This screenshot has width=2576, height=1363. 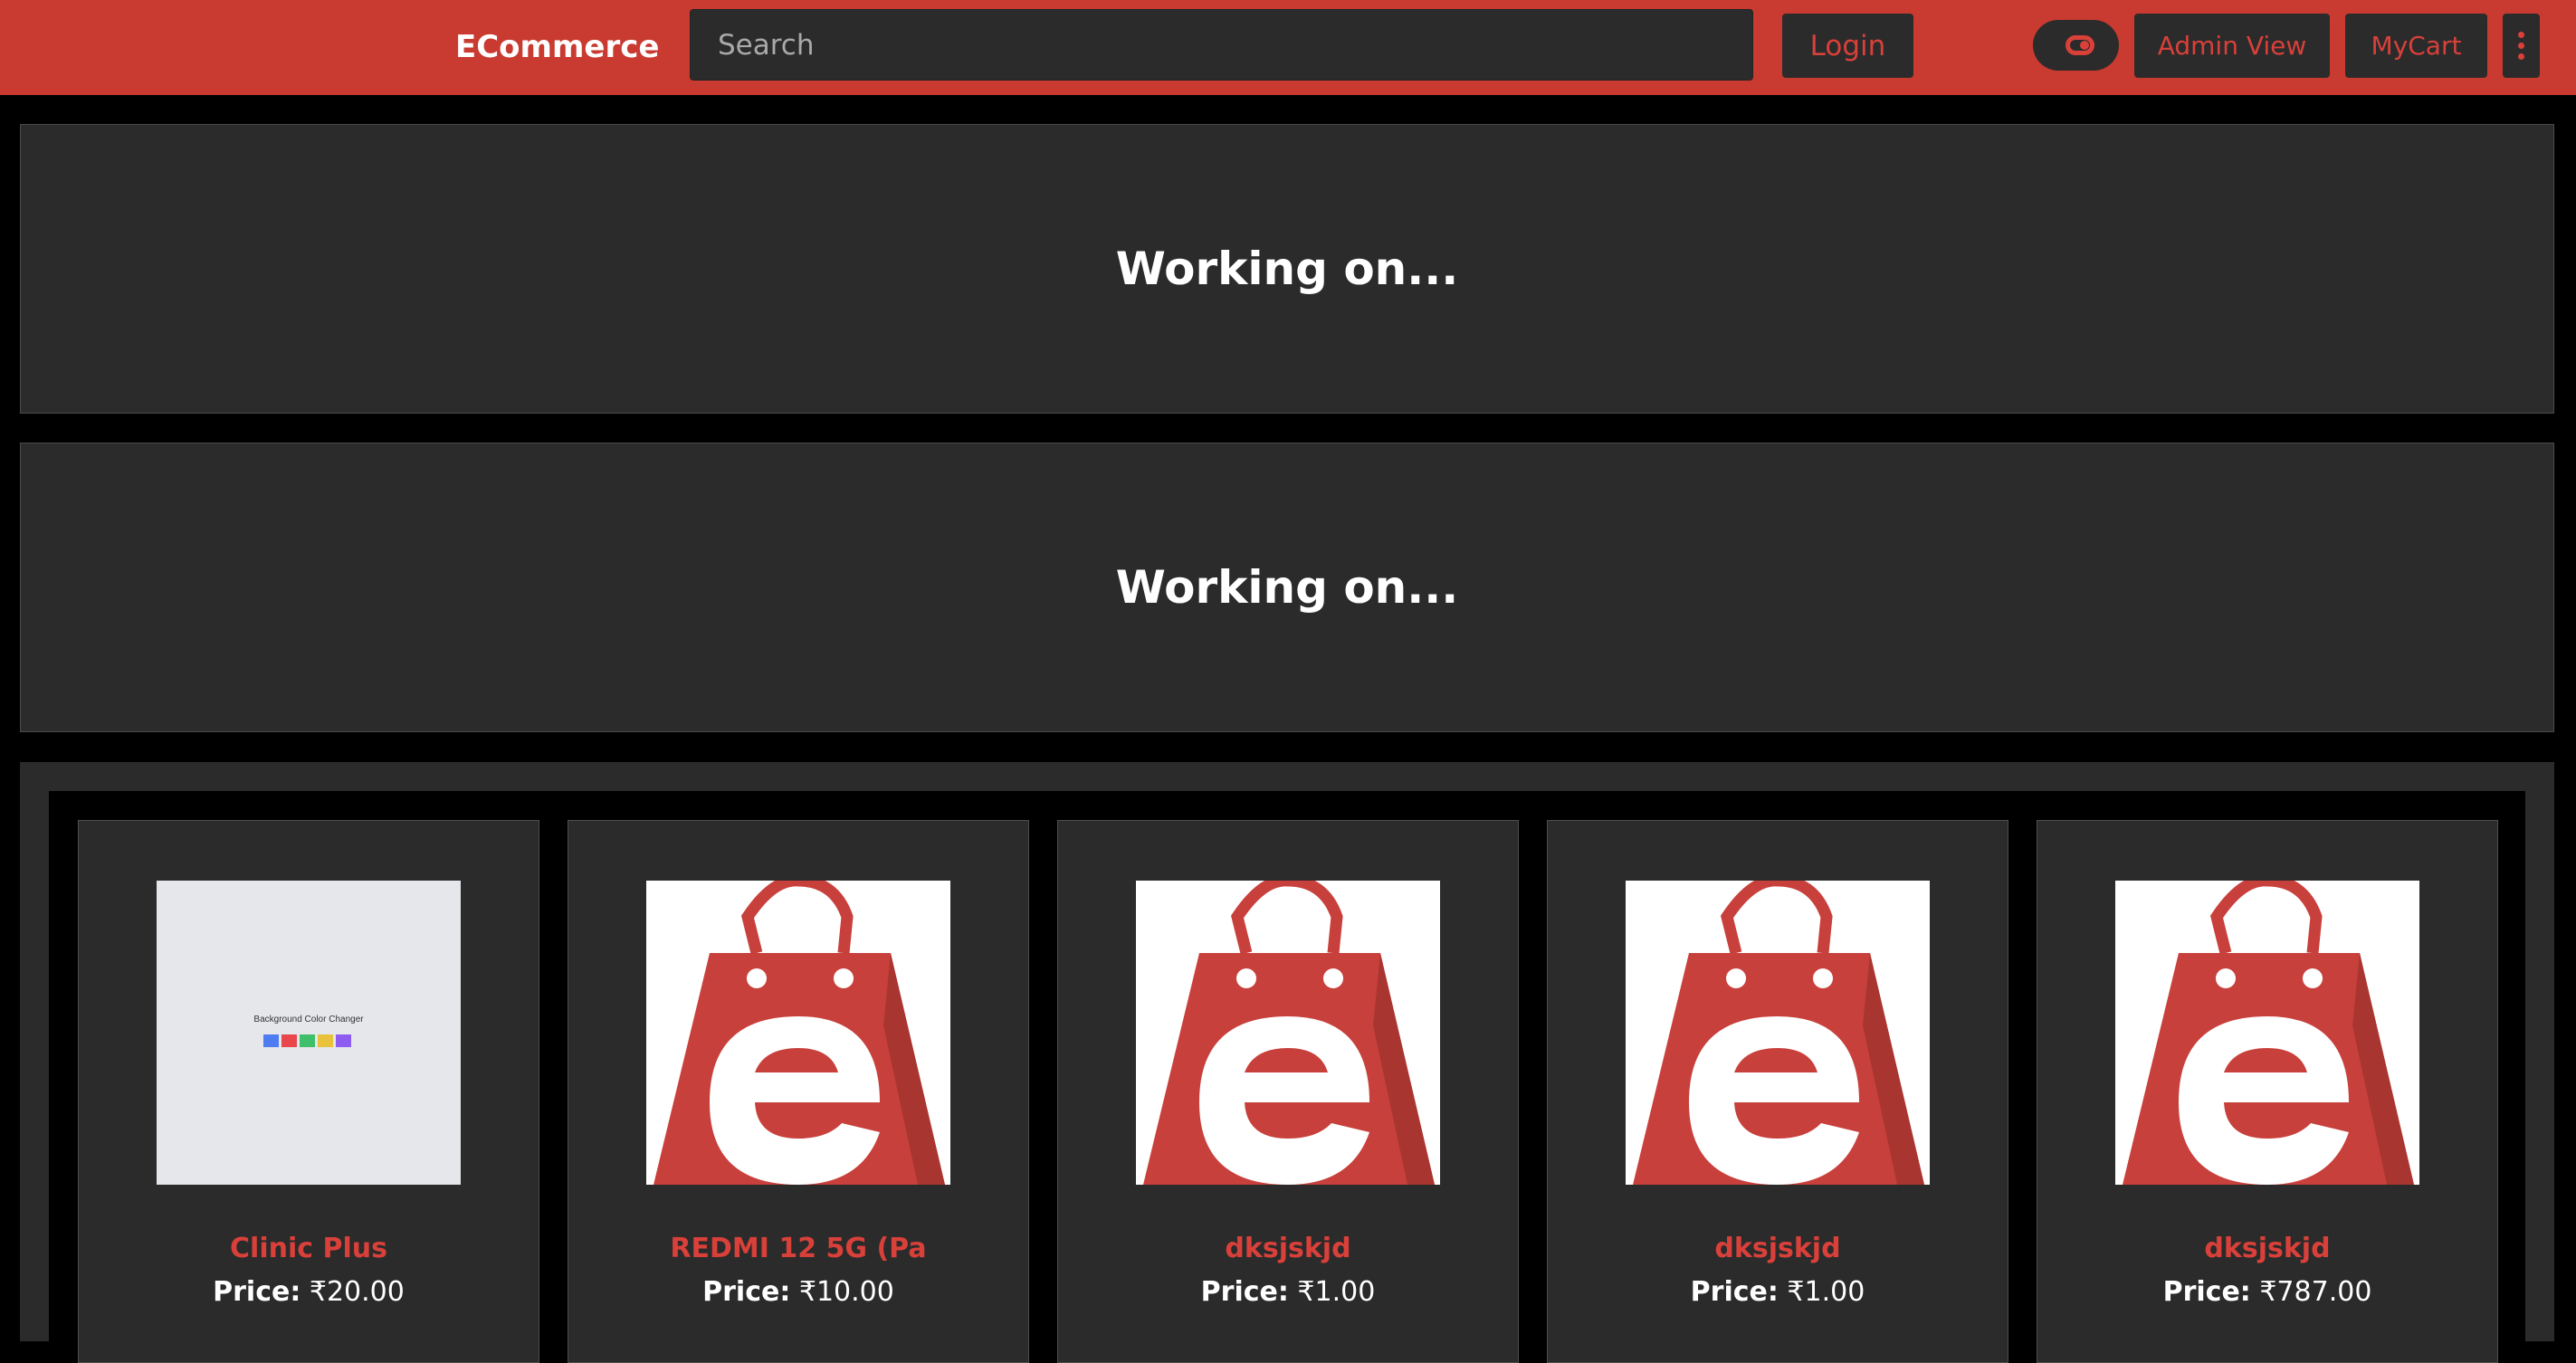 I want to click on product-card: REDMI 12 5G (Pa Price: ₹10.00, so click(x=798, y=1091).